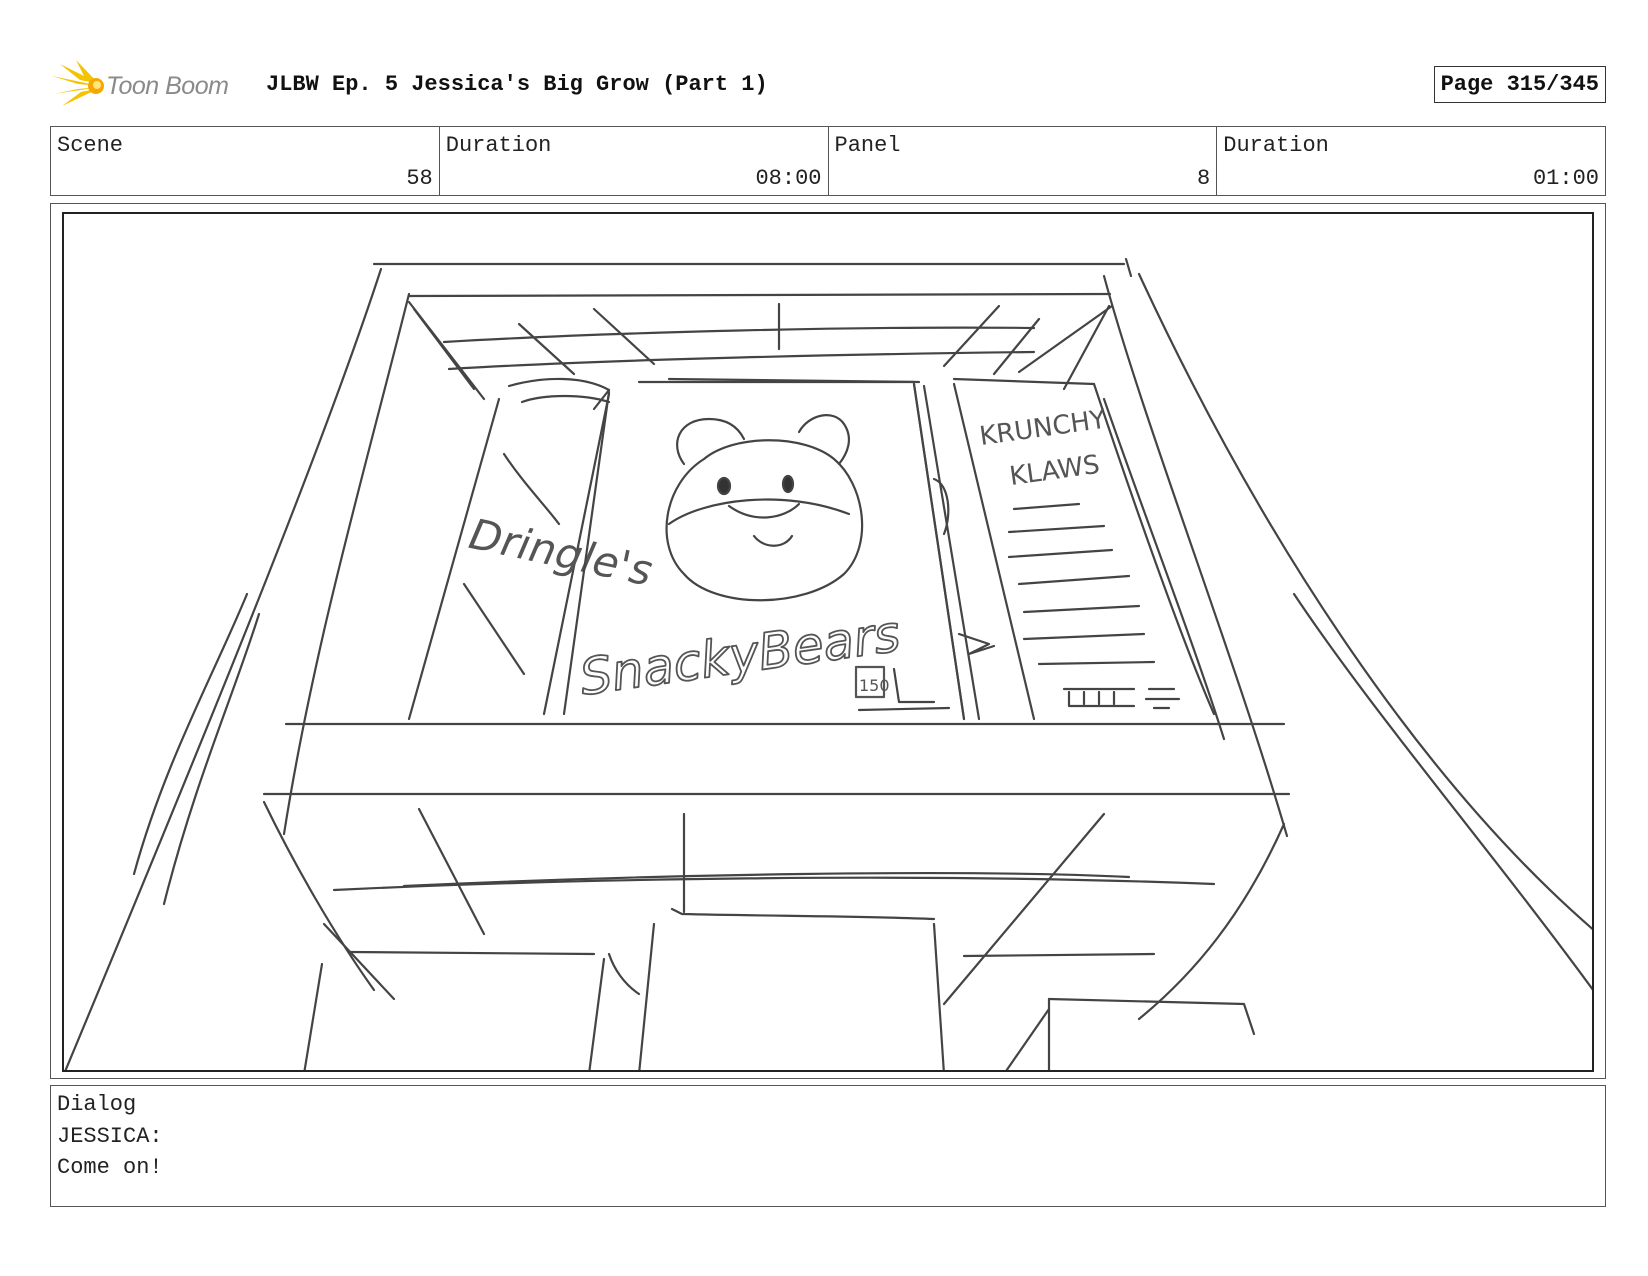 The height and width of the screenshot is (1276, 1648). I want to click on starburst-icon, so click(78, 83).